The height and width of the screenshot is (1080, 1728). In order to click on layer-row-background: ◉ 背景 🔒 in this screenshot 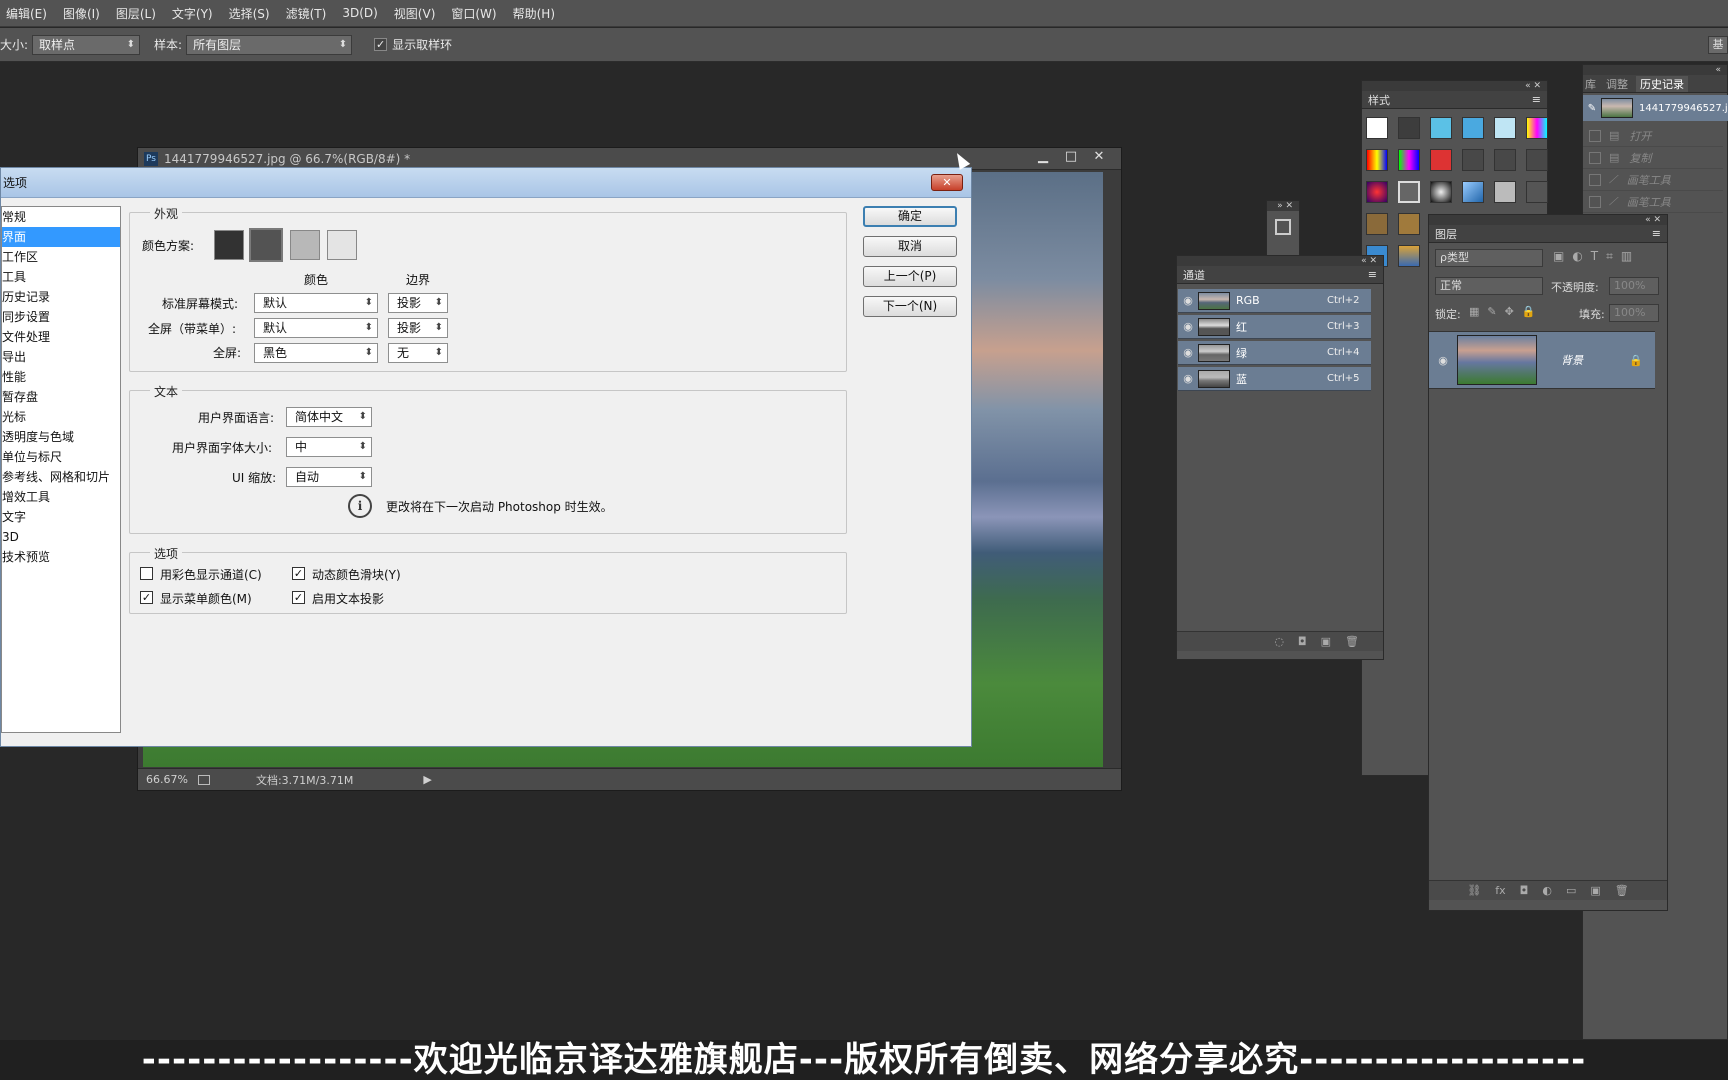, I will do `click(1542, 360)`.